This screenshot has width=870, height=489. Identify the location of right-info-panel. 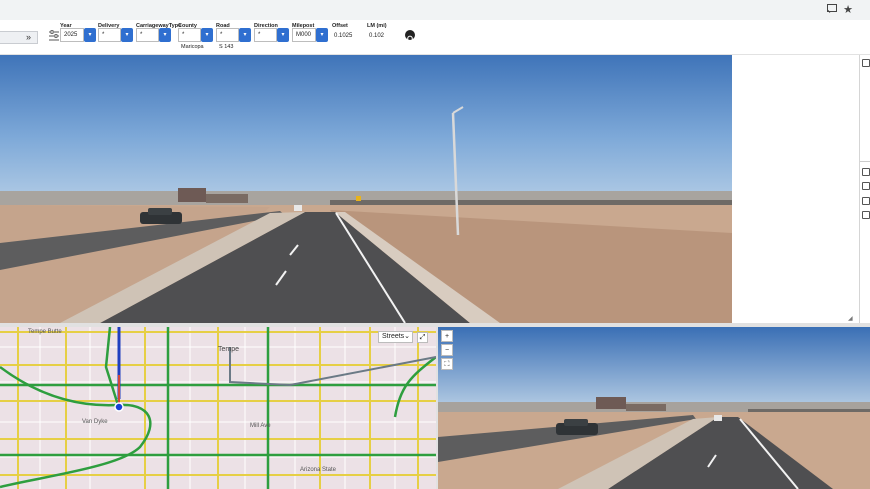
(793, 189).